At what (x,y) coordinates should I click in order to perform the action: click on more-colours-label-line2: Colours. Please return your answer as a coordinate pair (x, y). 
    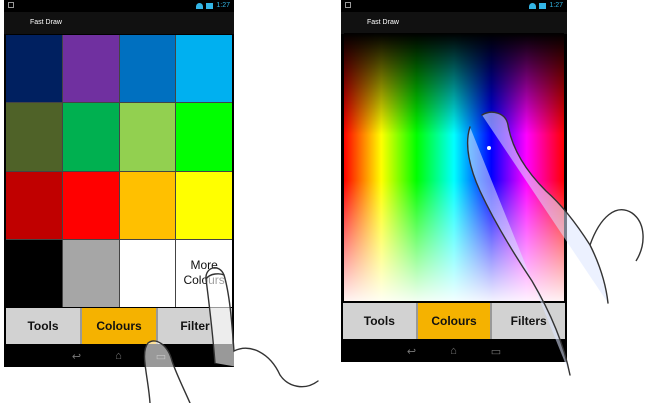
    Looking at the image, I should click on (204, 280).